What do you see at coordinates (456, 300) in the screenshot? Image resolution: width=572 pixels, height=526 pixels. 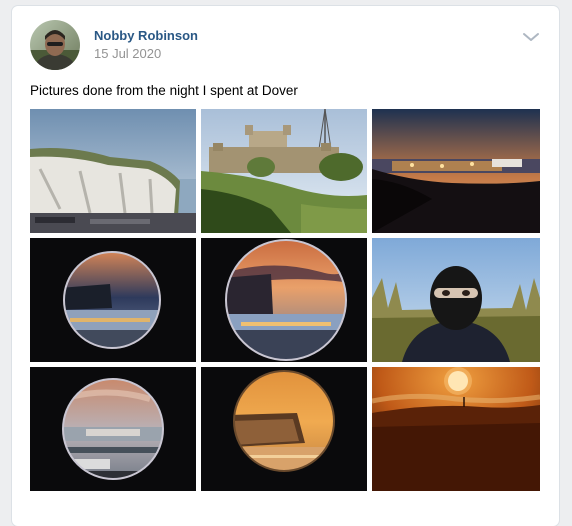 I see `photo-masked-portrait` at bounding box center [456, 300].